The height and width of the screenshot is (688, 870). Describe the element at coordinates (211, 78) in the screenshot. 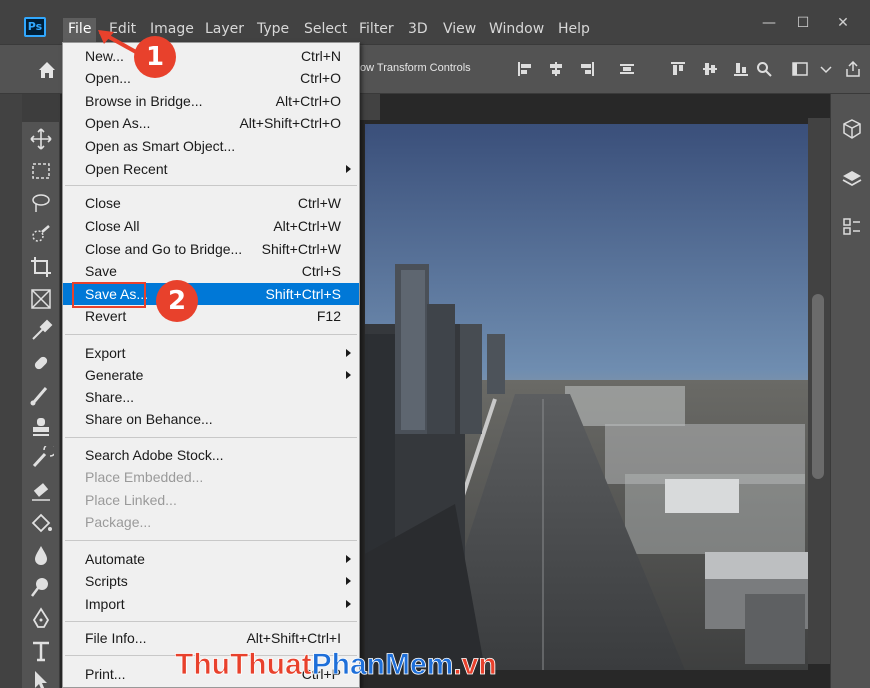

I see `menu-item-open: Open... Ctrl+O` at that location.